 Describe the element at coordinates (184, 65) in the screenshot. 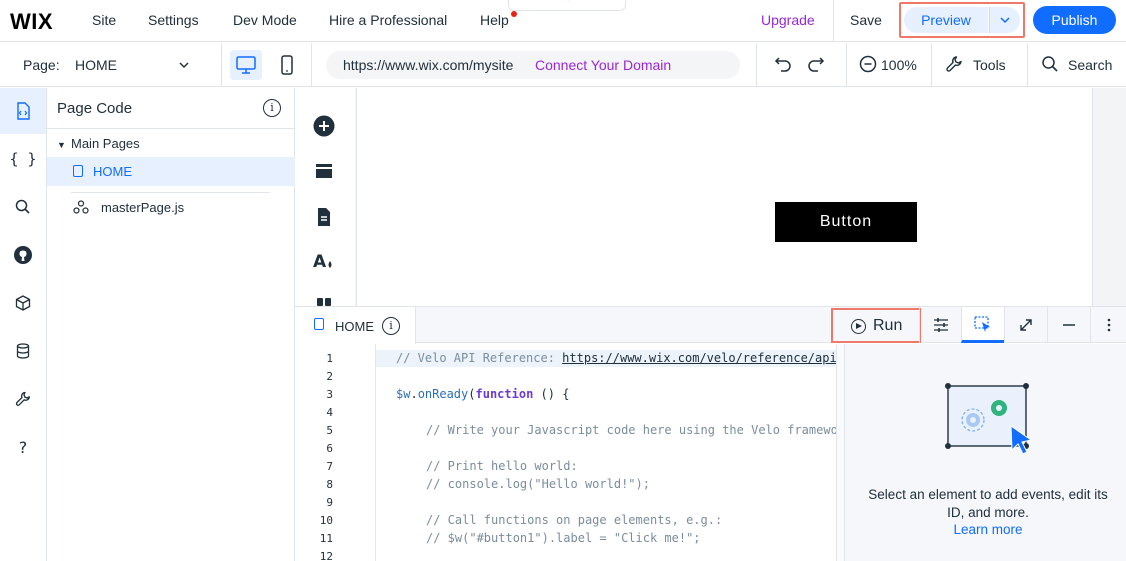

I see `chevron-down-icon` at that location.